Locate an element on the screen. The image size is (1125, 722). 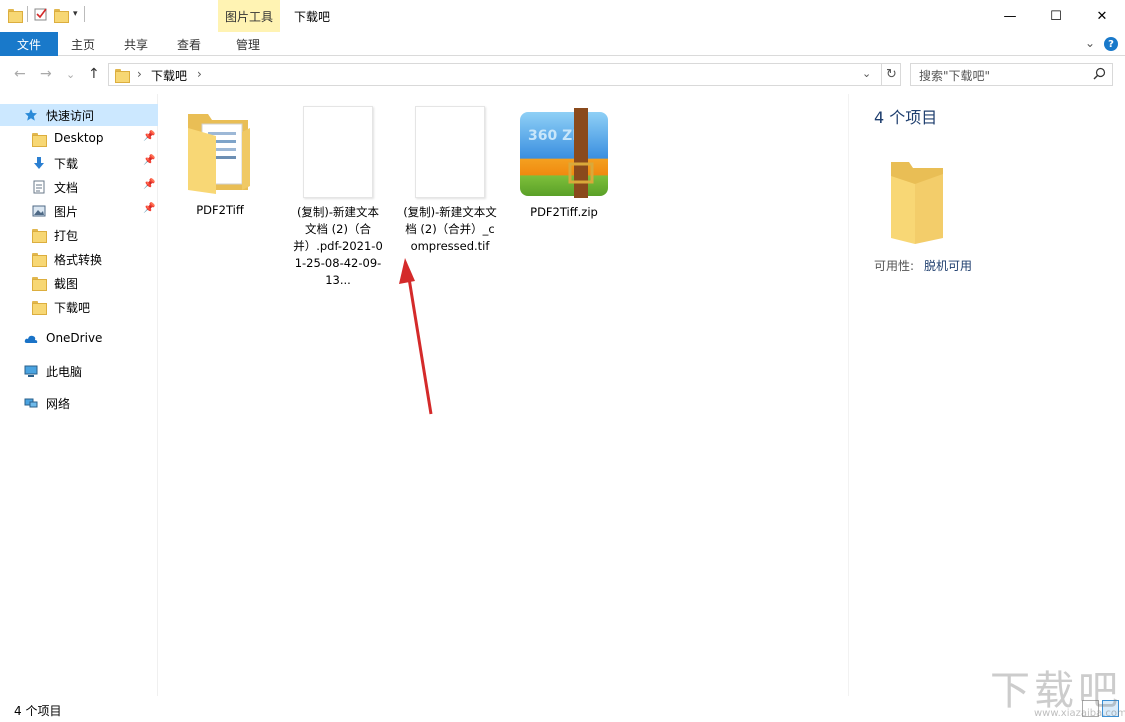
large-folder-icon is located at coordinates (219, 154).